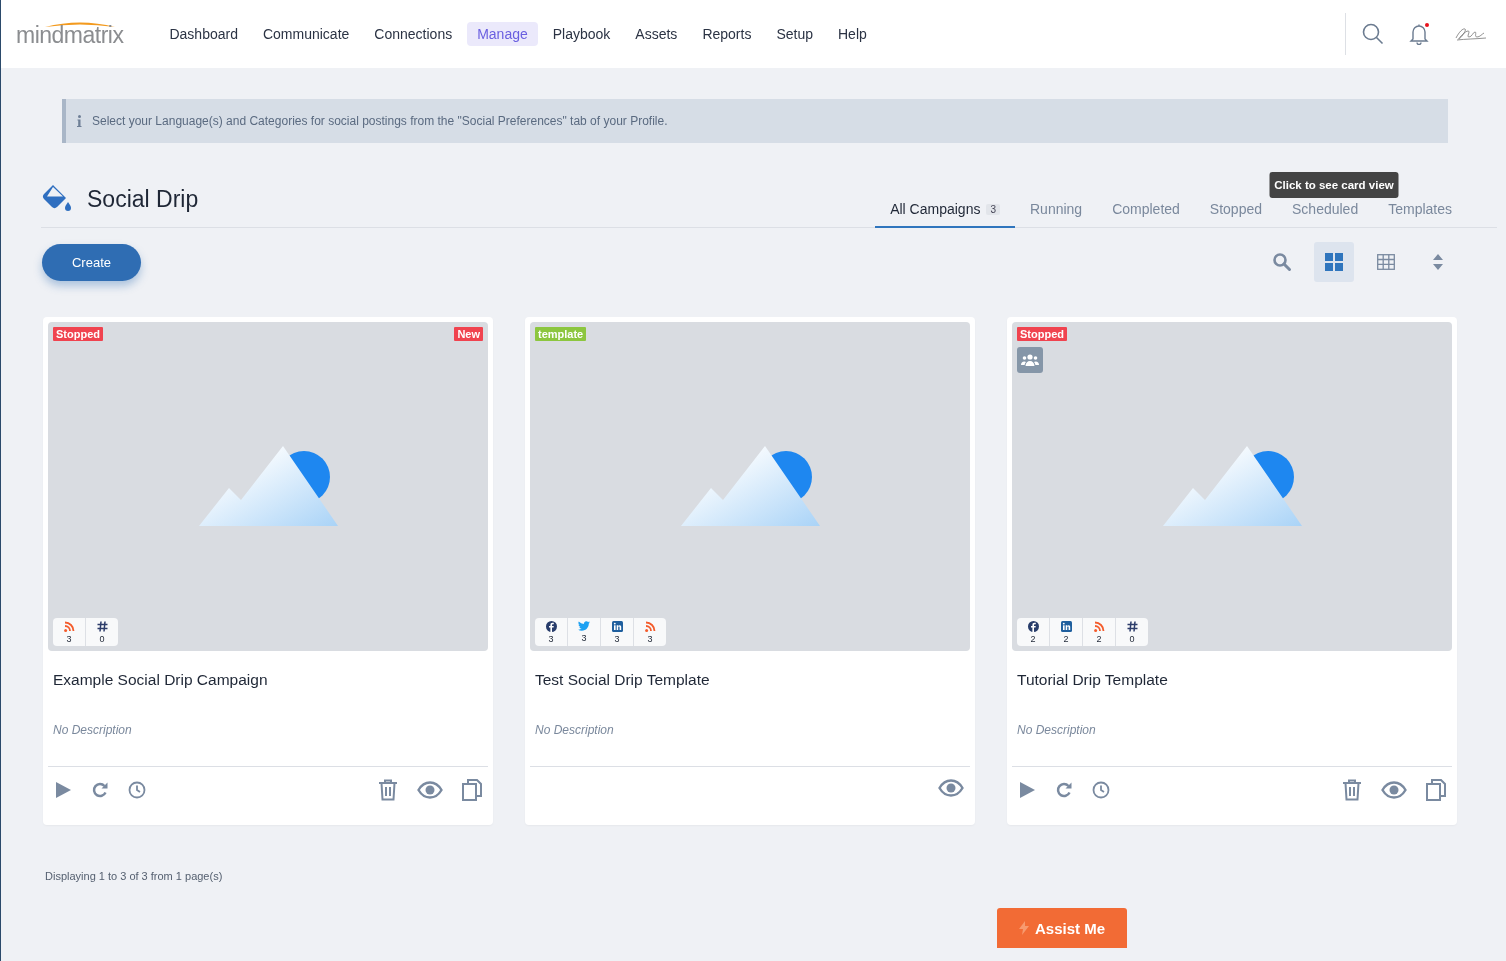 Image resolution: width=1506 pixels, height=961 pixels. I want to click on tab: All Campaigns 3, so click(945, 214).